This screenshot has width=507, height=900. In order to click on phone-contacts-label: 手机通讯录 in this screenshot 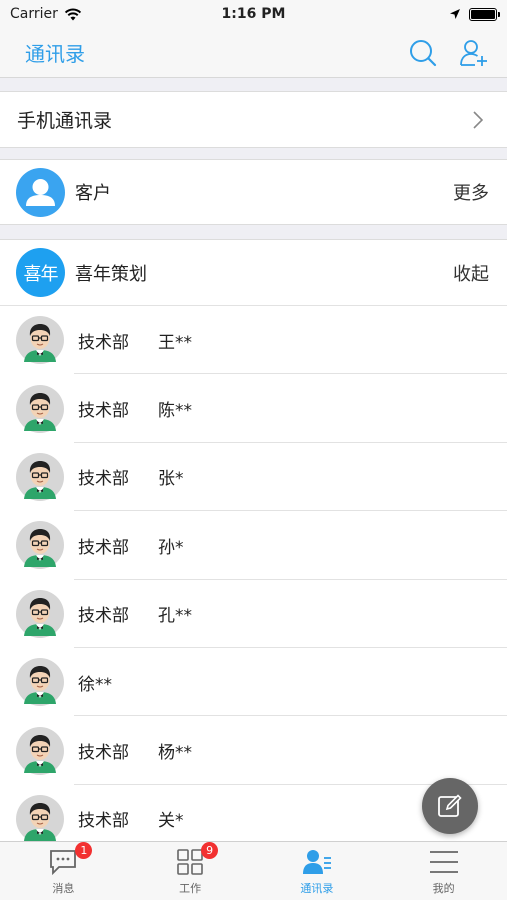, I will do `click(65, 121)`.